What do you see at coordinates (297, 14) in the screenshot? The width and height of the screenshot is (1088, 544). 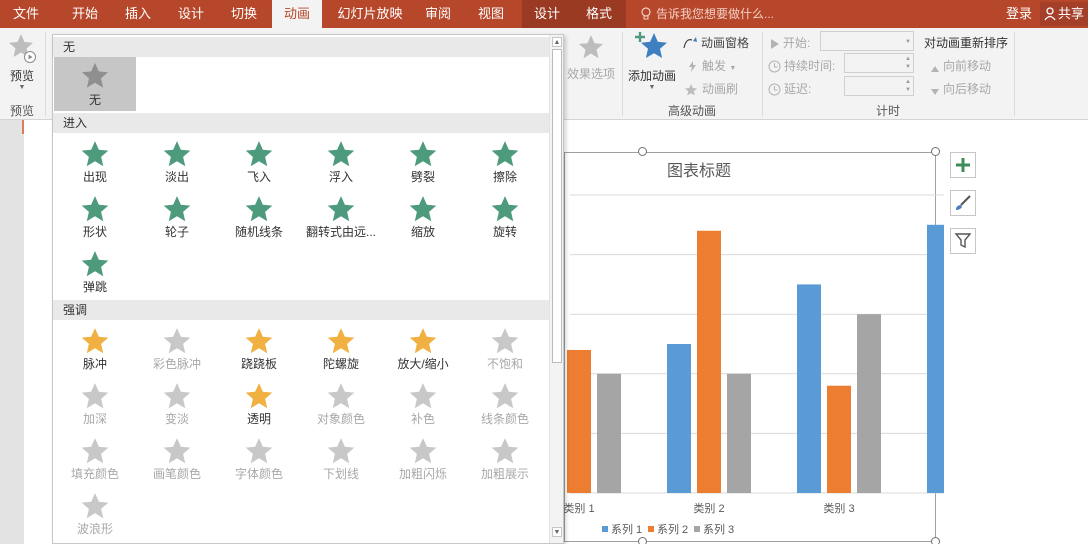 I see `tab-animations: 动画` at bounding box center [297, 14].